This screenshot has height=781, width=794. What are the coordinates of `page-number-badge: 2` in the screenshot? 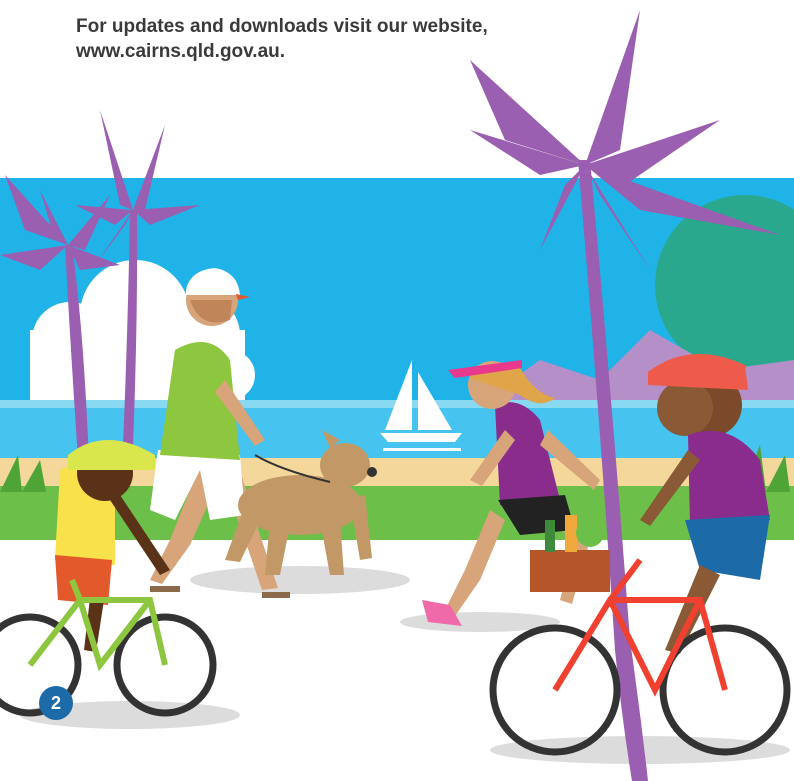 It's located at (56, 703).